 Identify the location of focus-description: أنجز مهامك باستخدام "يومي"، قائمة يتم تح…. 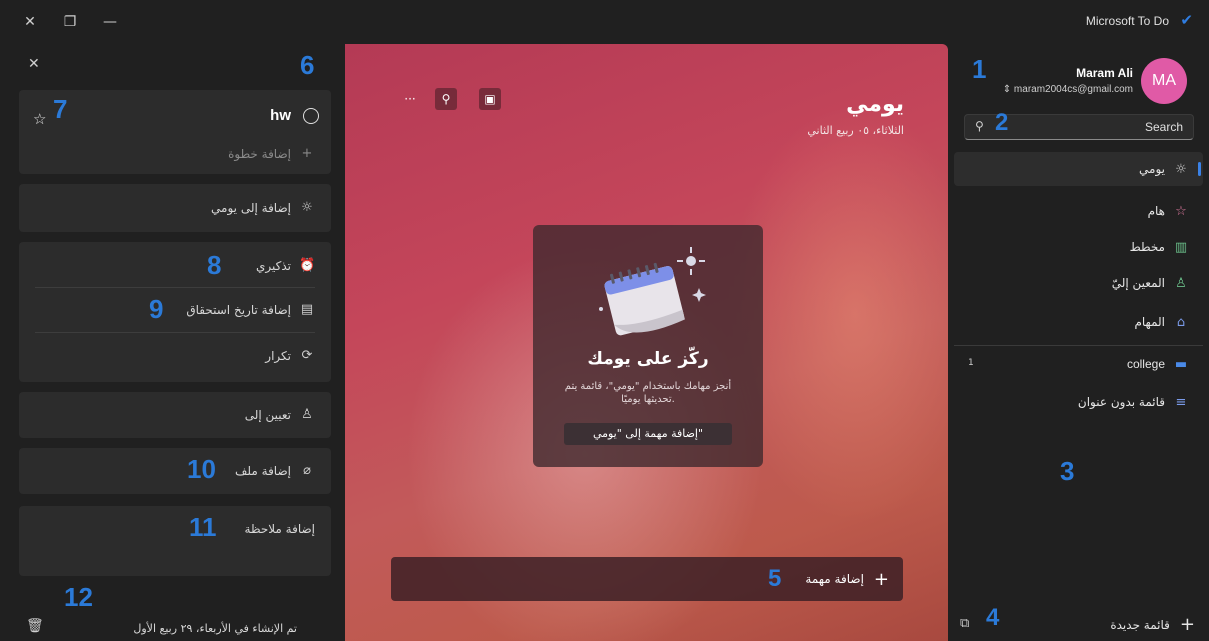
(648, 393).